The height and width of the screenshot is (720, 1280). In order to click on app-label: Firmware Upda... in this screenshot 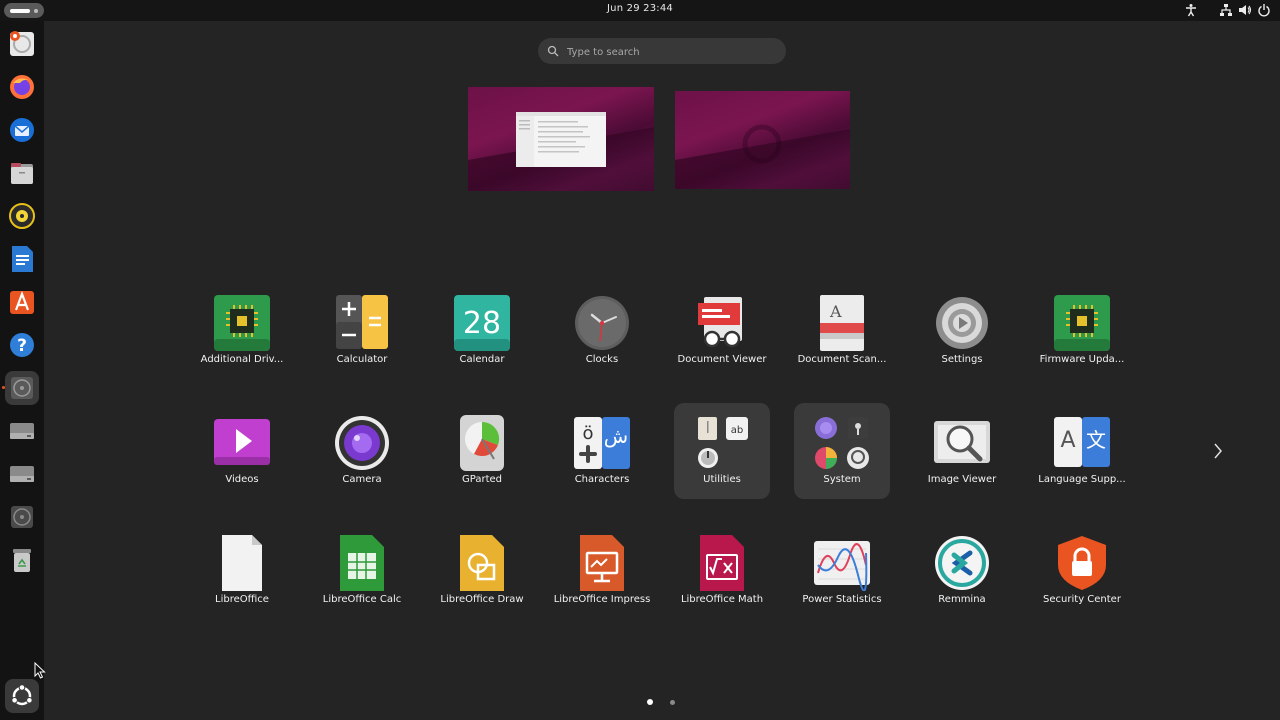, I will do `click(1082, 359)`.